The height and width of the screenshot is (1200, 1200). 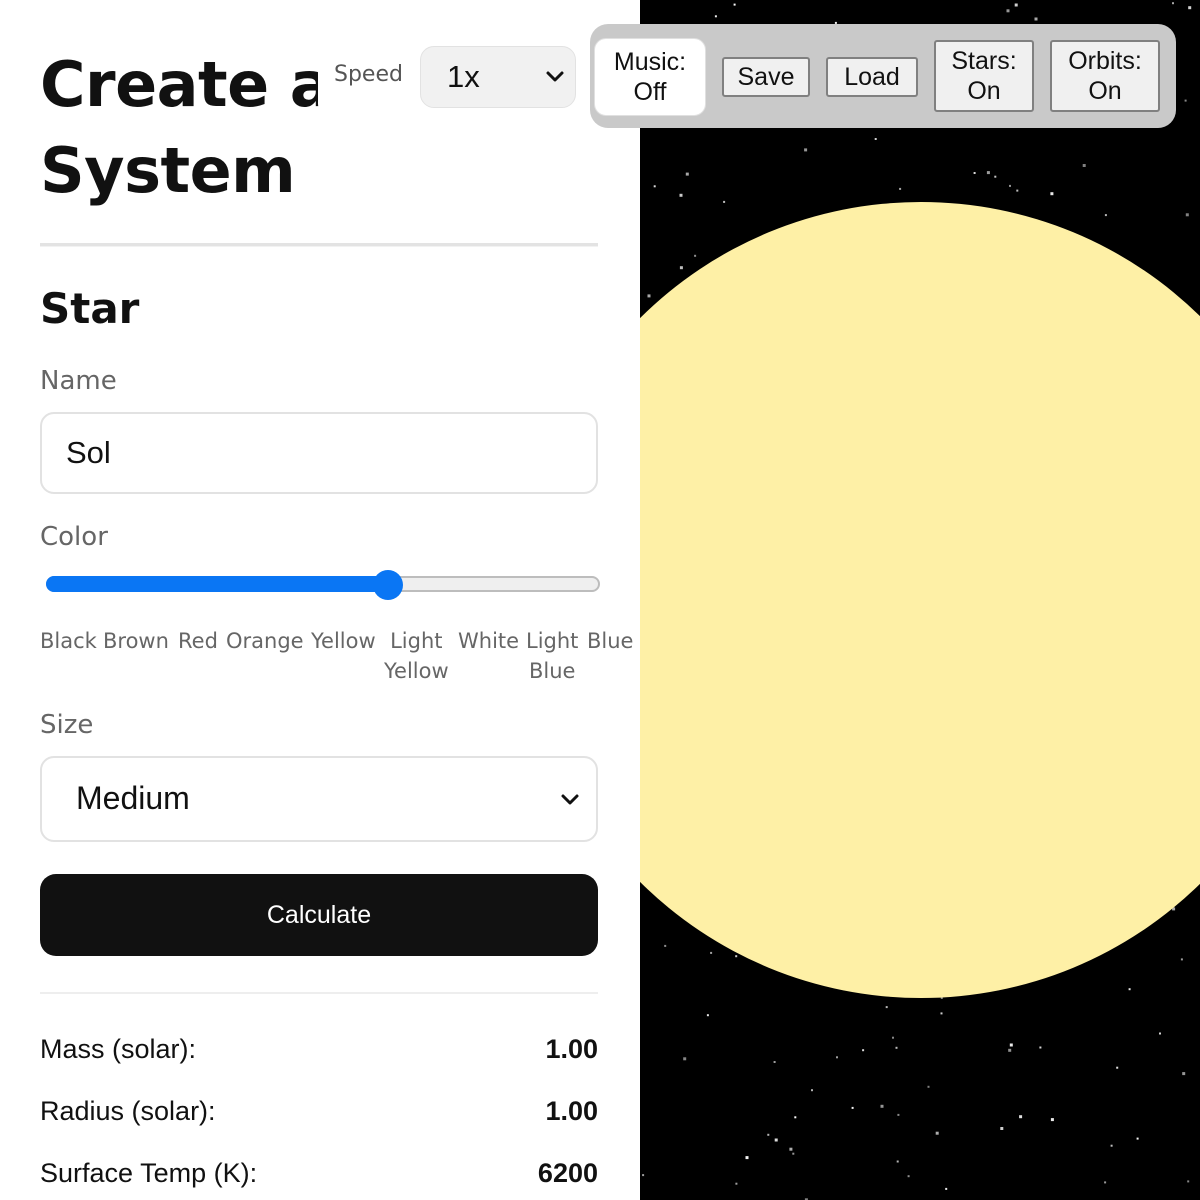 What do you see at coordinates (78, 381) in the screenshot?
I see `name-label: Name` at bounding box center [78, 381].